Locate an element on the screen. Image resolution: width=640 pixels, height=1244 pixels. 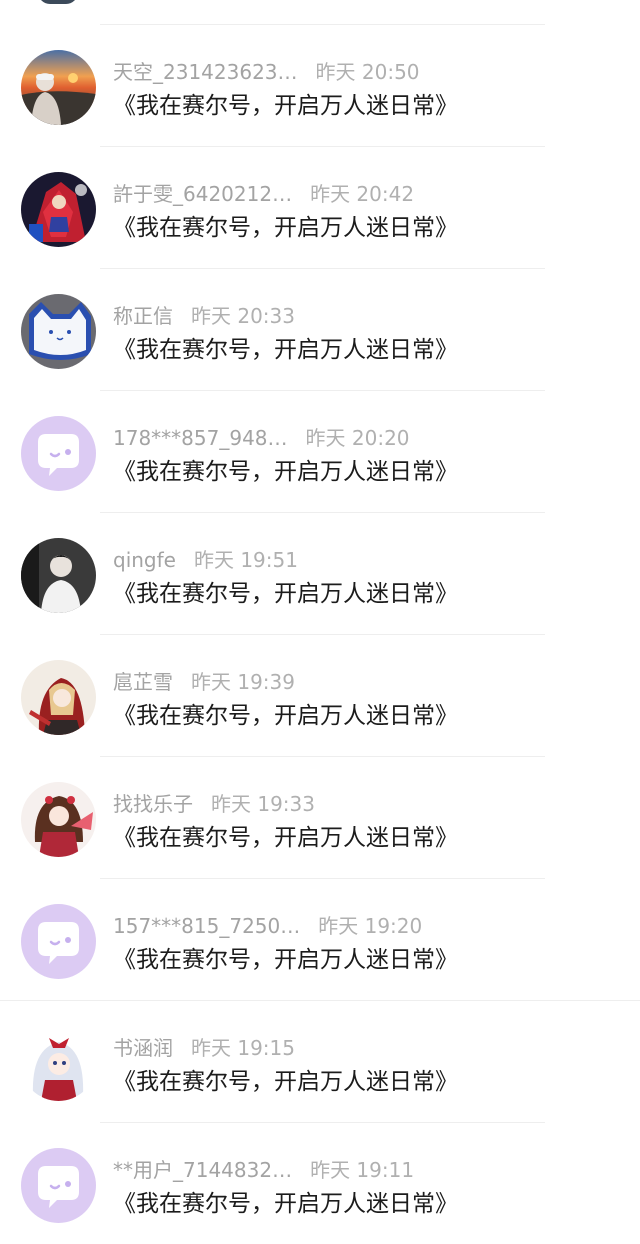
cat-plate-avatar is located at coordinates (58, 331).